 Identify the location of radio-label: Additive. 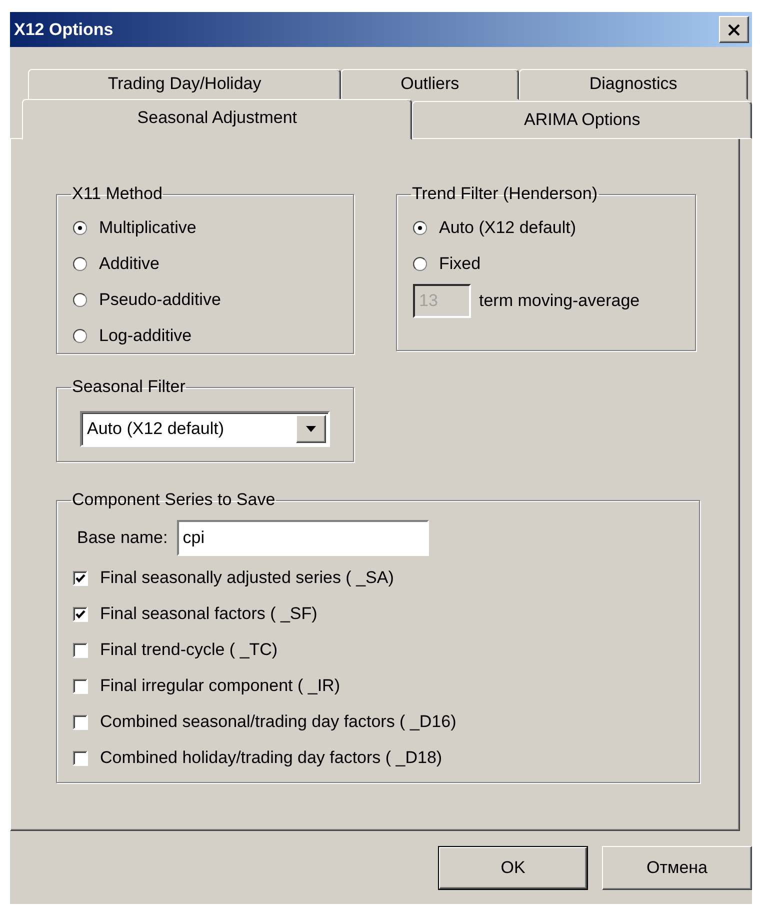
(129, 264).